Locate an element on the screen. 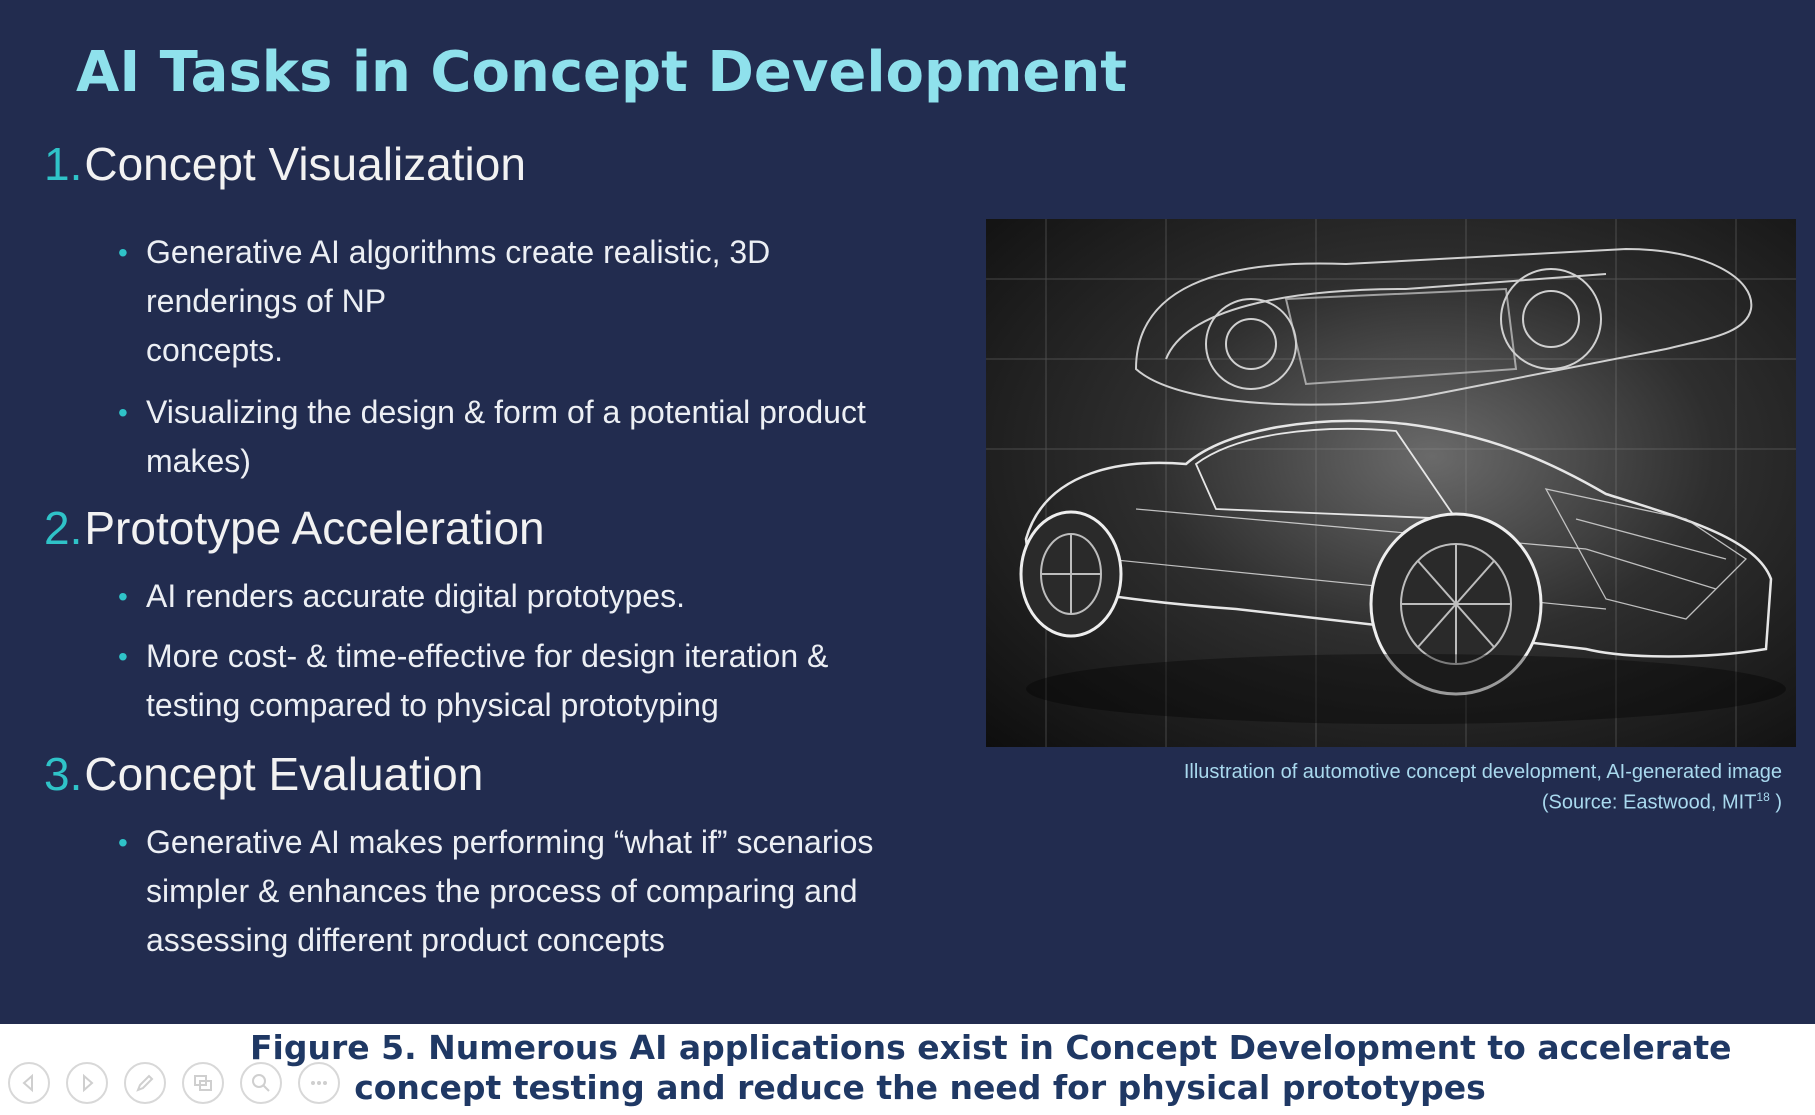 Image resolution: width=1815 pixels, height=1115 pixels. section-title: Concept Evaluation is located at coordinates (284, 774).